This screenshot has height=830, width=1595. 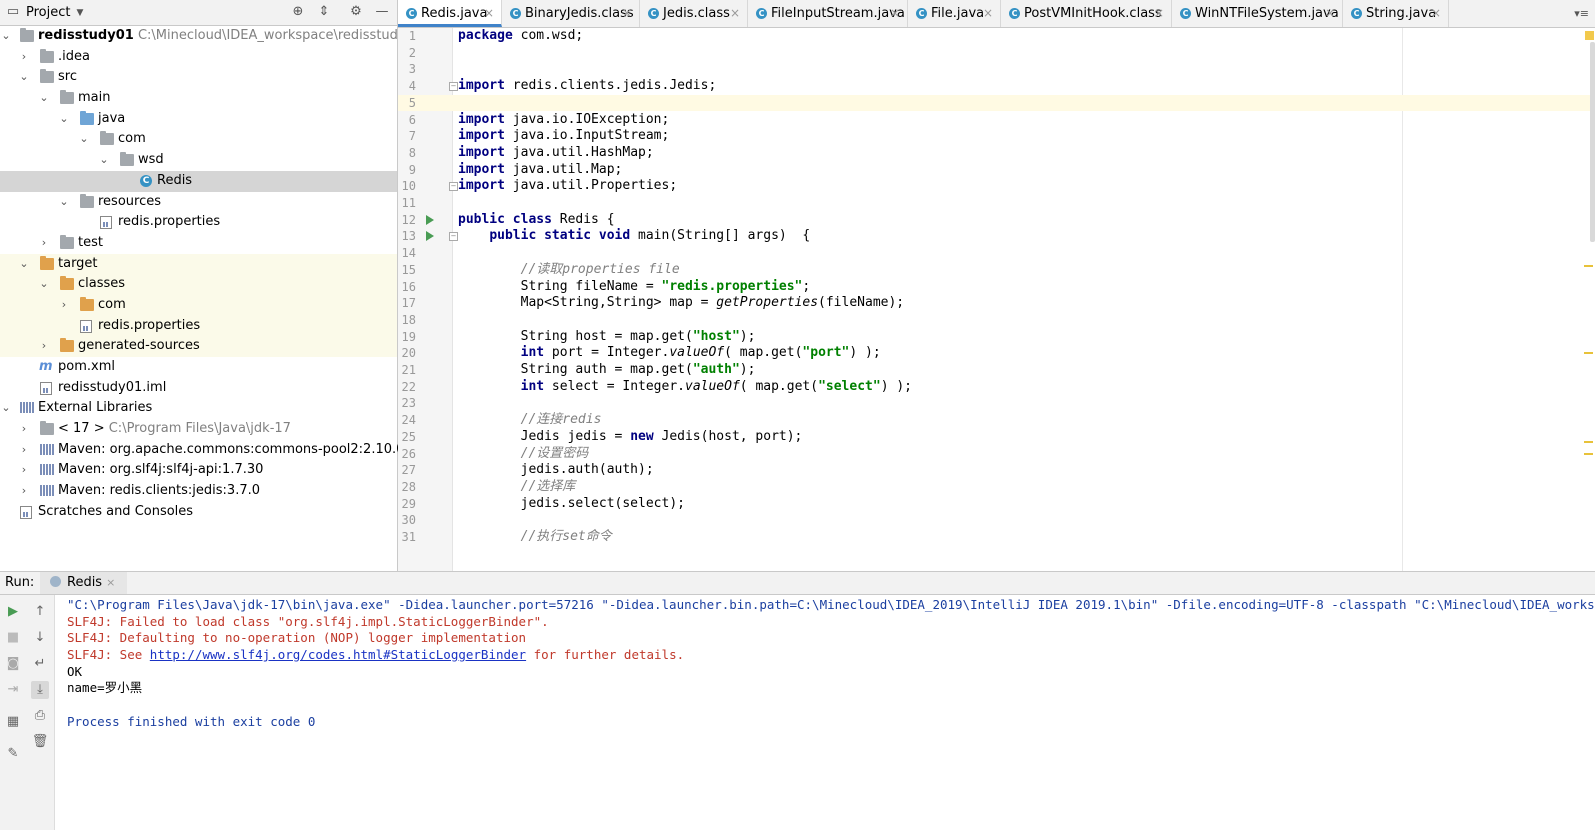 I want to click on tree-node-resources: ⌄ resources, so click(x=198, y=202).